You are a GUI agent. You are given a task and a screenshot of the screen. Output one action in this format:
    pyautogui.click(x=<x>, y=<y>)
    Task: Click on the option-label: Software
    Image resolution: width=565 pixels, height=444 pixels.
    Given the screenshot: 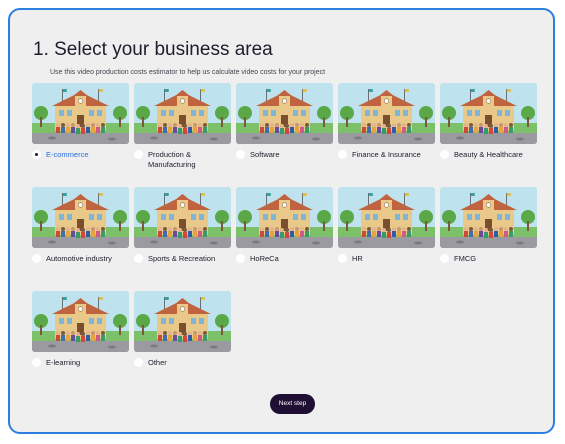 What is the action you would take?
    pyautogui.click(x=265, y=154)
    